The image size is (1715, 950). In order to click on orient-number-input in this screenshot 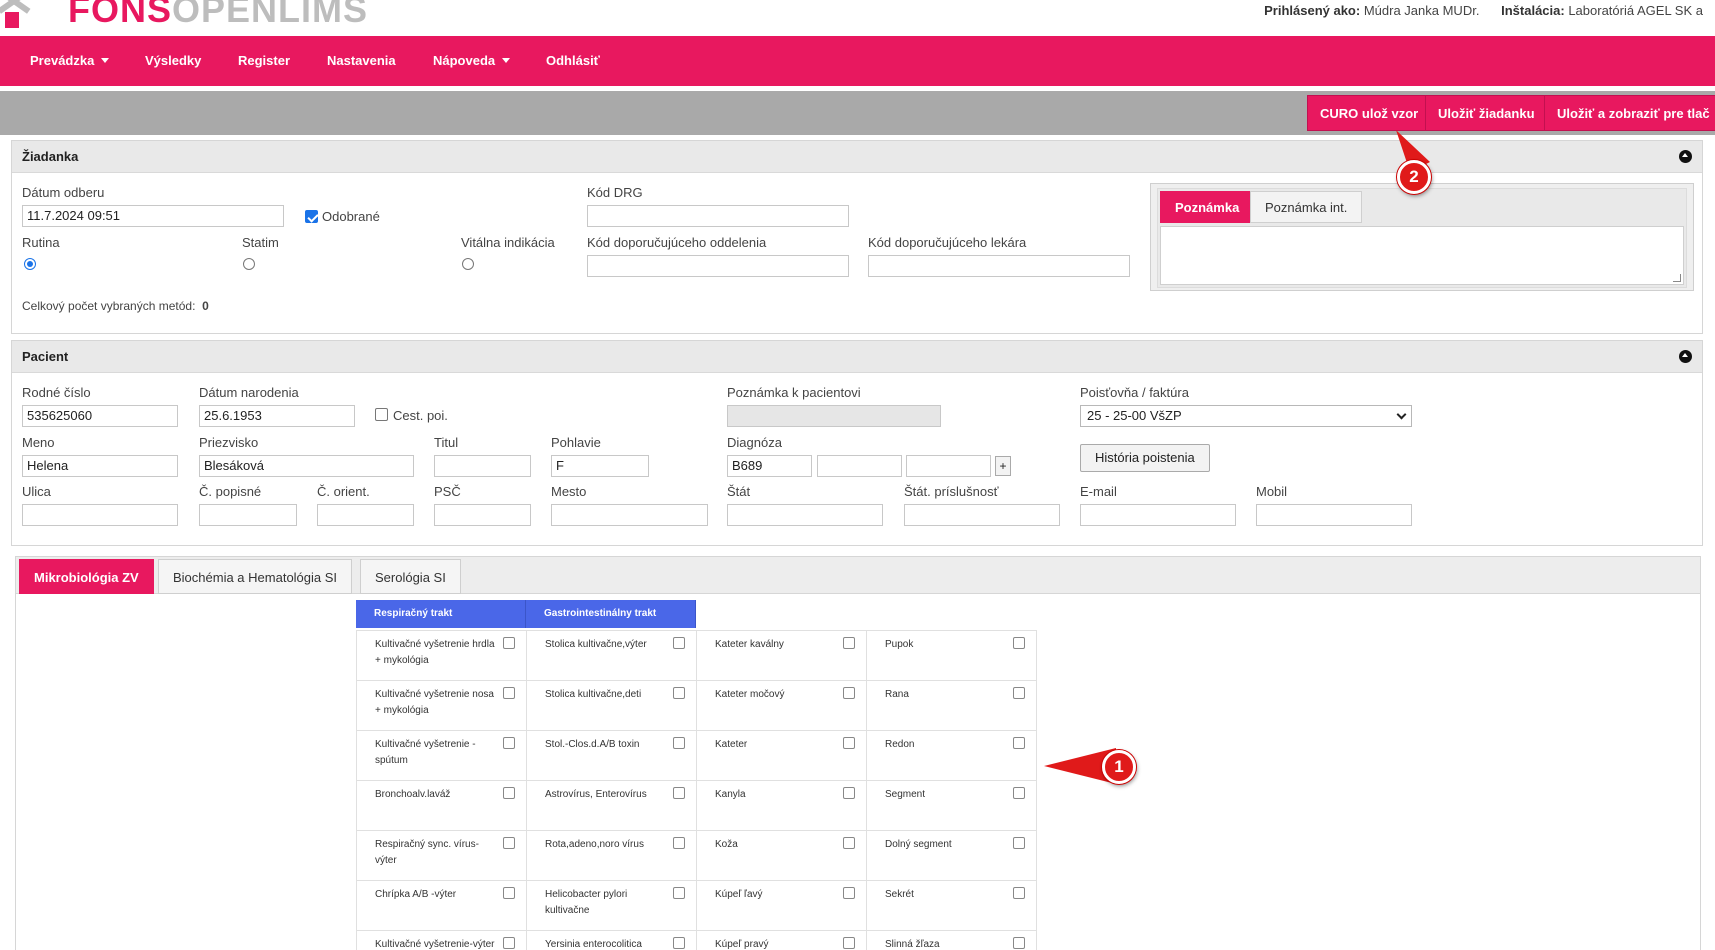, I will do `click(365, 515)`.